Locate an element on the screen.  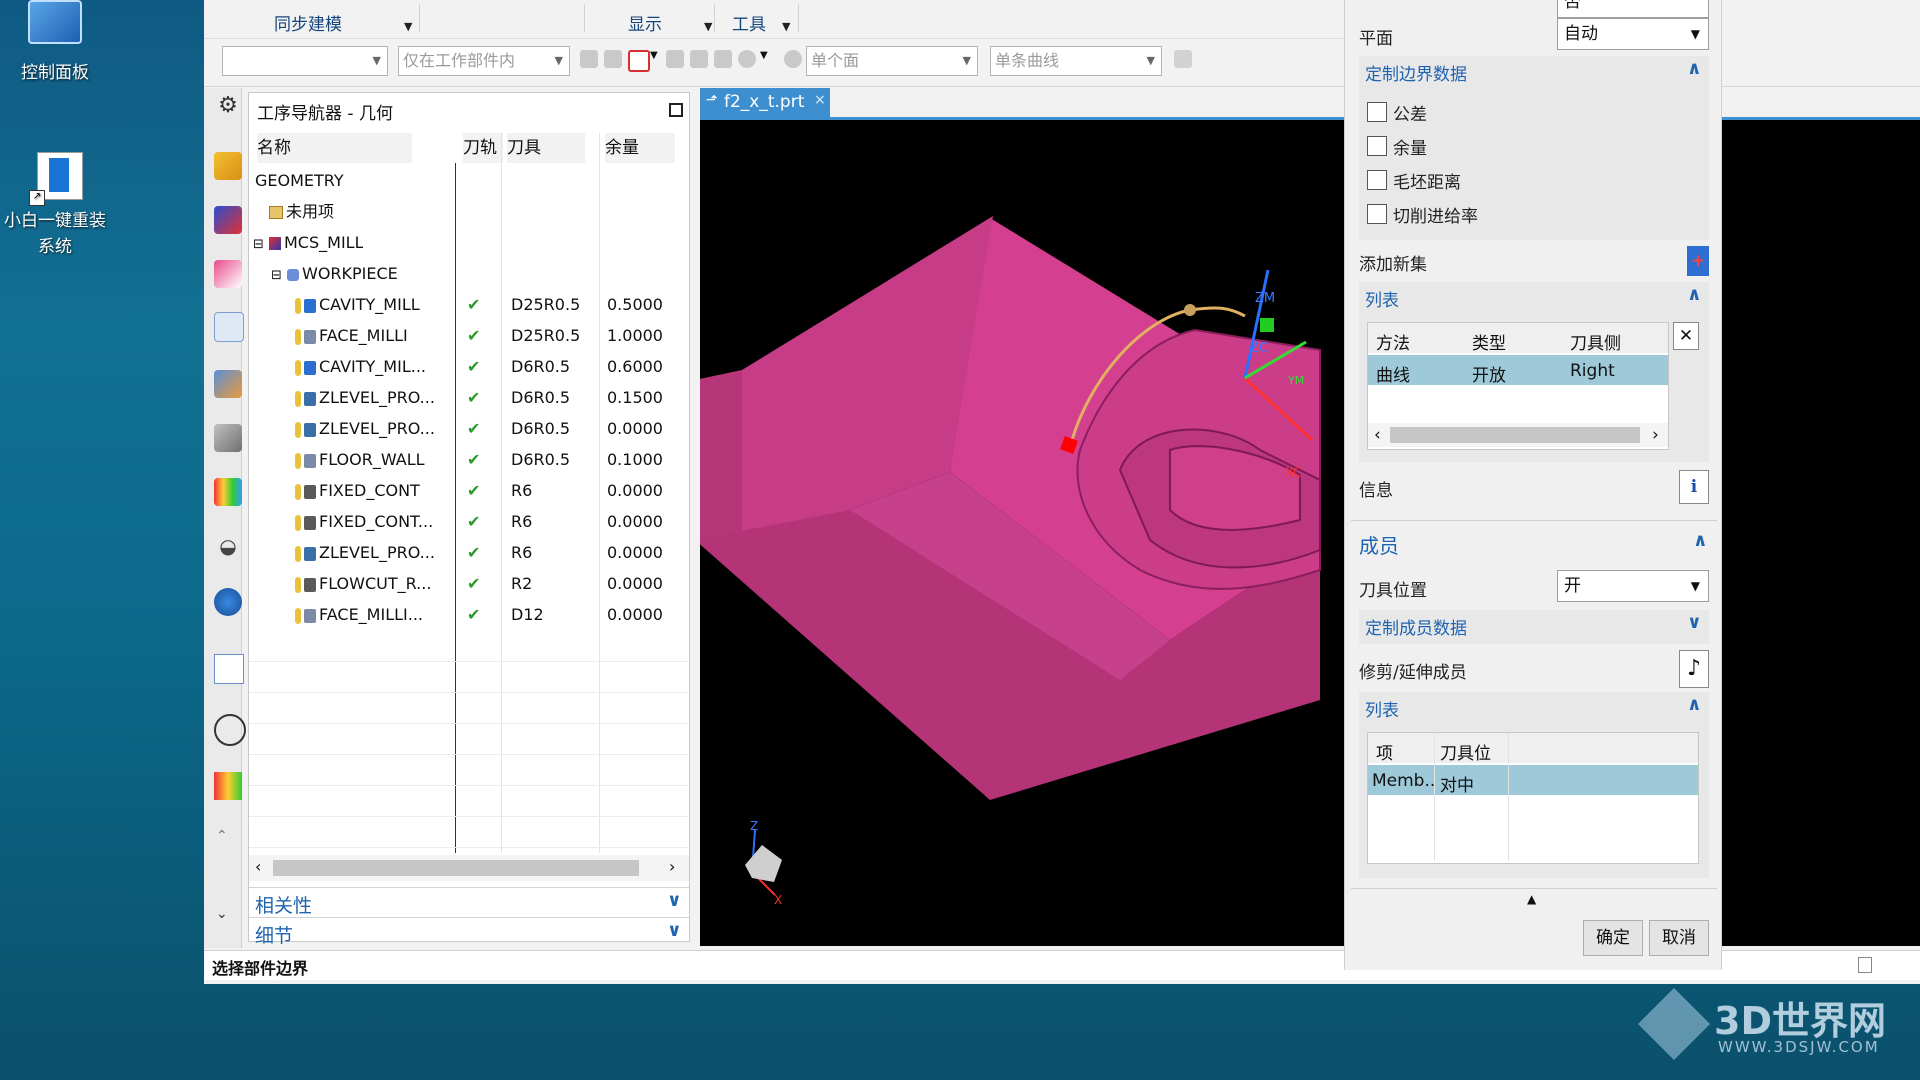
horizontal-scrollbar: ‹ › is located at coordinates (469, 868).